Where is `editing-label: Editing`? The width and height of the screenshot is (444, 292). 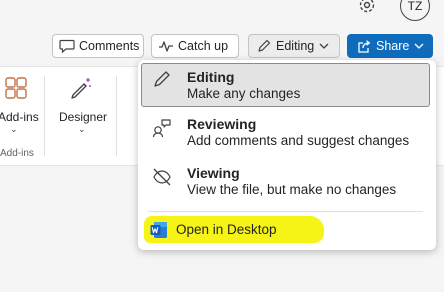
editing-label: Editing is located at coordinates (295, 46).